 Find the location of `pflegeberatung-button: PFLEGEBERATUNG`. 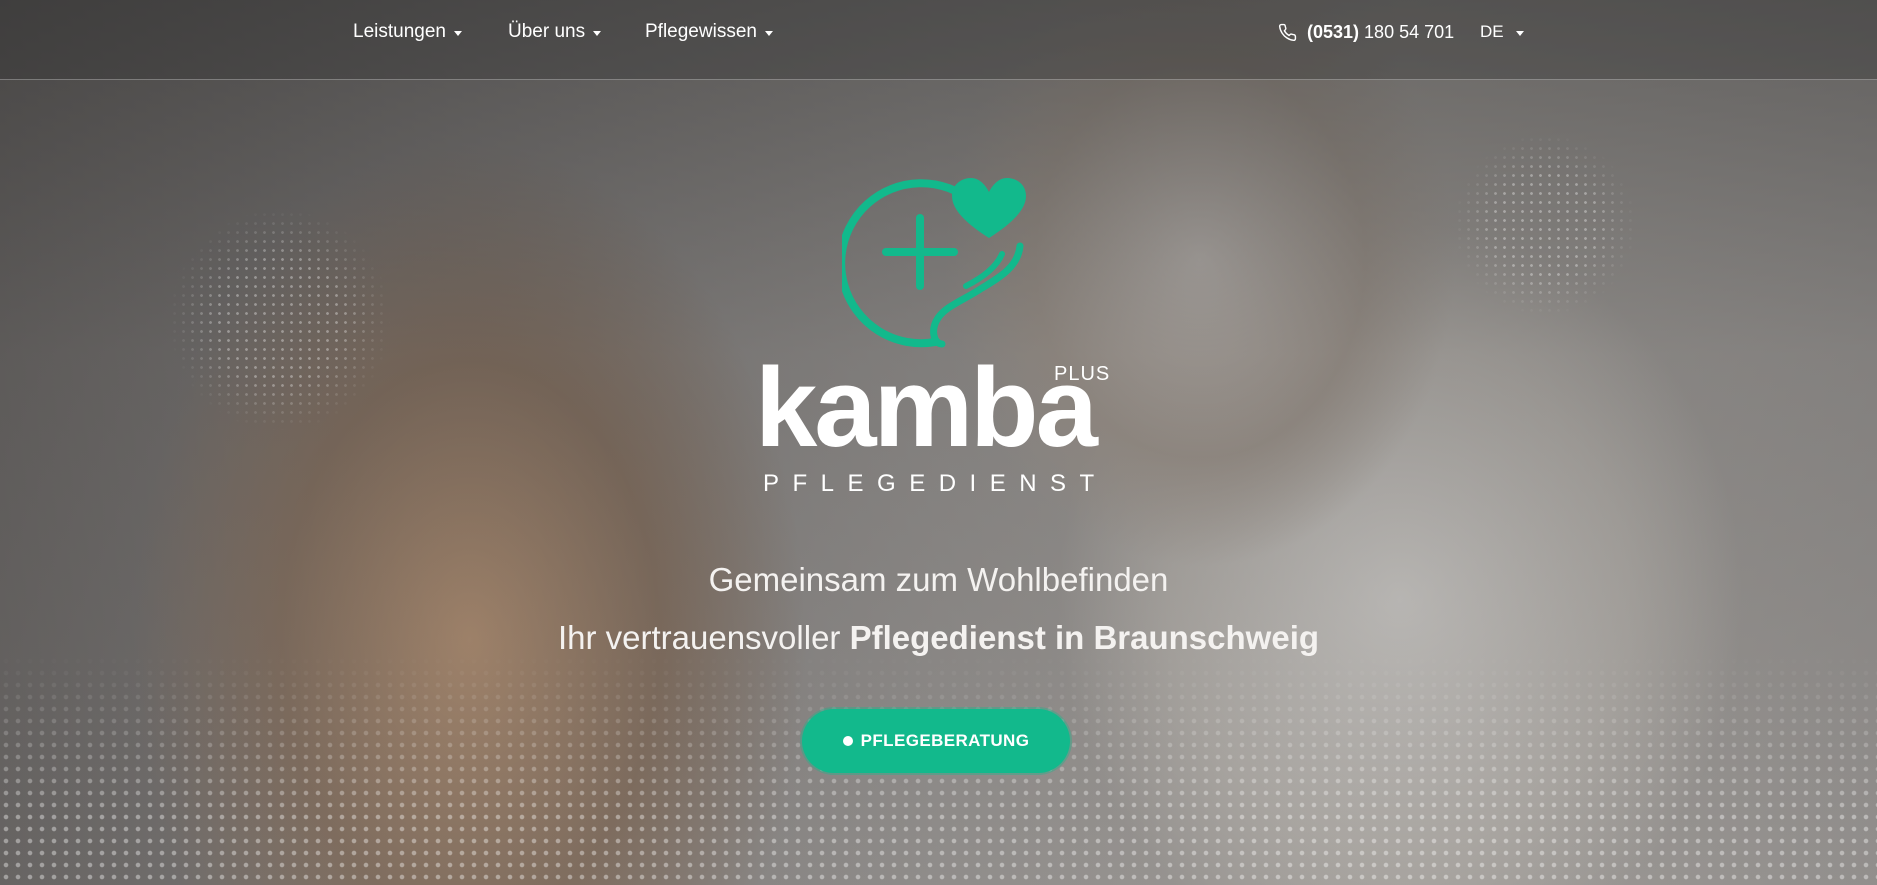

pflegeberatung-button: PFLEGEBERATUNG is located at coordinates (936, 741).